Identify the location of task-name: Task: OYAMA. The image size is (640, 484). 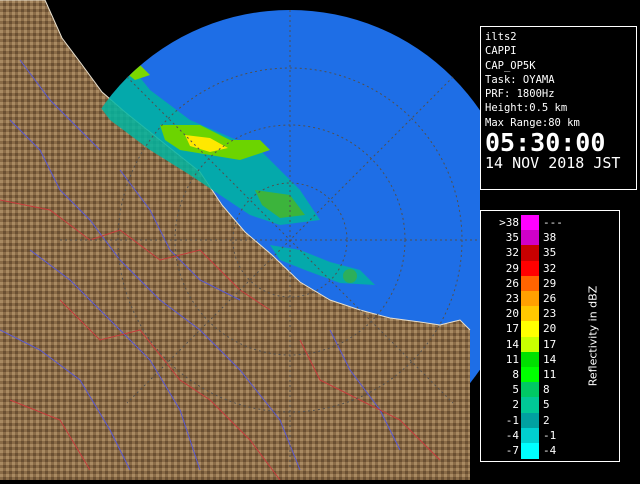
(520, 79).